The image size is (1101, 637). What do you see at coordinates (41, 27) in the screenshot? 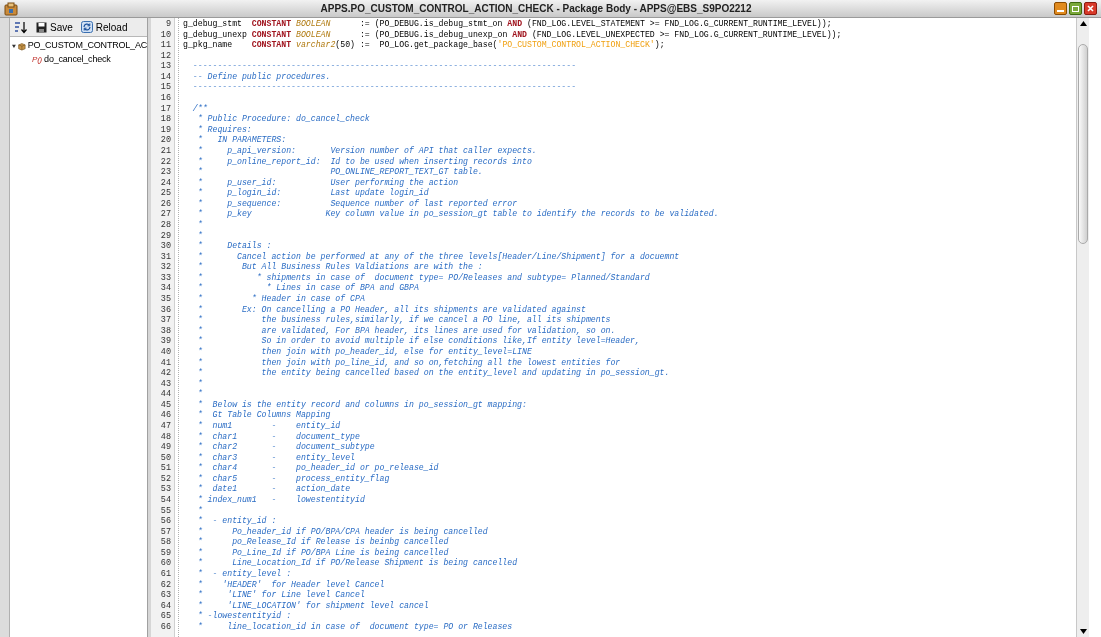
I see `save-icon` at bounding box center [41, 27].